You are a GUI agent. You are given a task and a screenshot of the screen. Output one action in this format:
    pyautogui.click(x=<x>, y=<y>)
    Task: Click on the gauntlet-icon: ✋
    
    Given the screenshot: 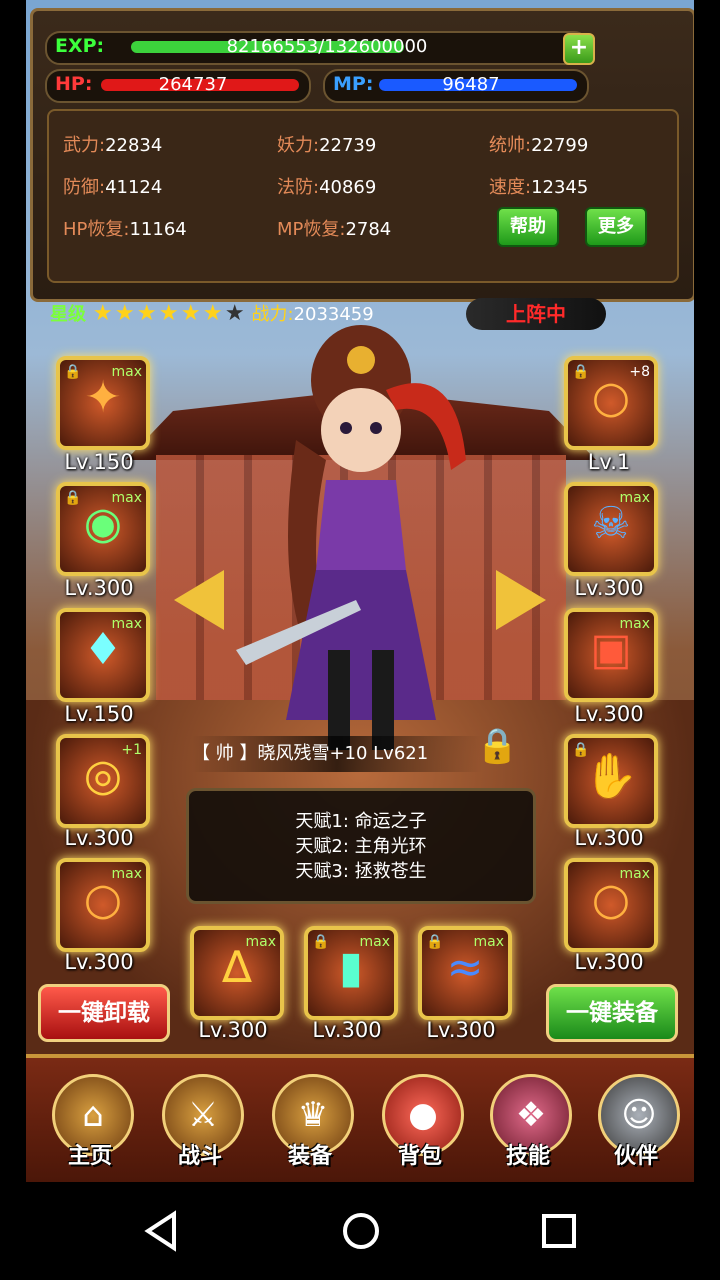 What is the action you would take?
    pyautogui.click(x=611, y=776)
    